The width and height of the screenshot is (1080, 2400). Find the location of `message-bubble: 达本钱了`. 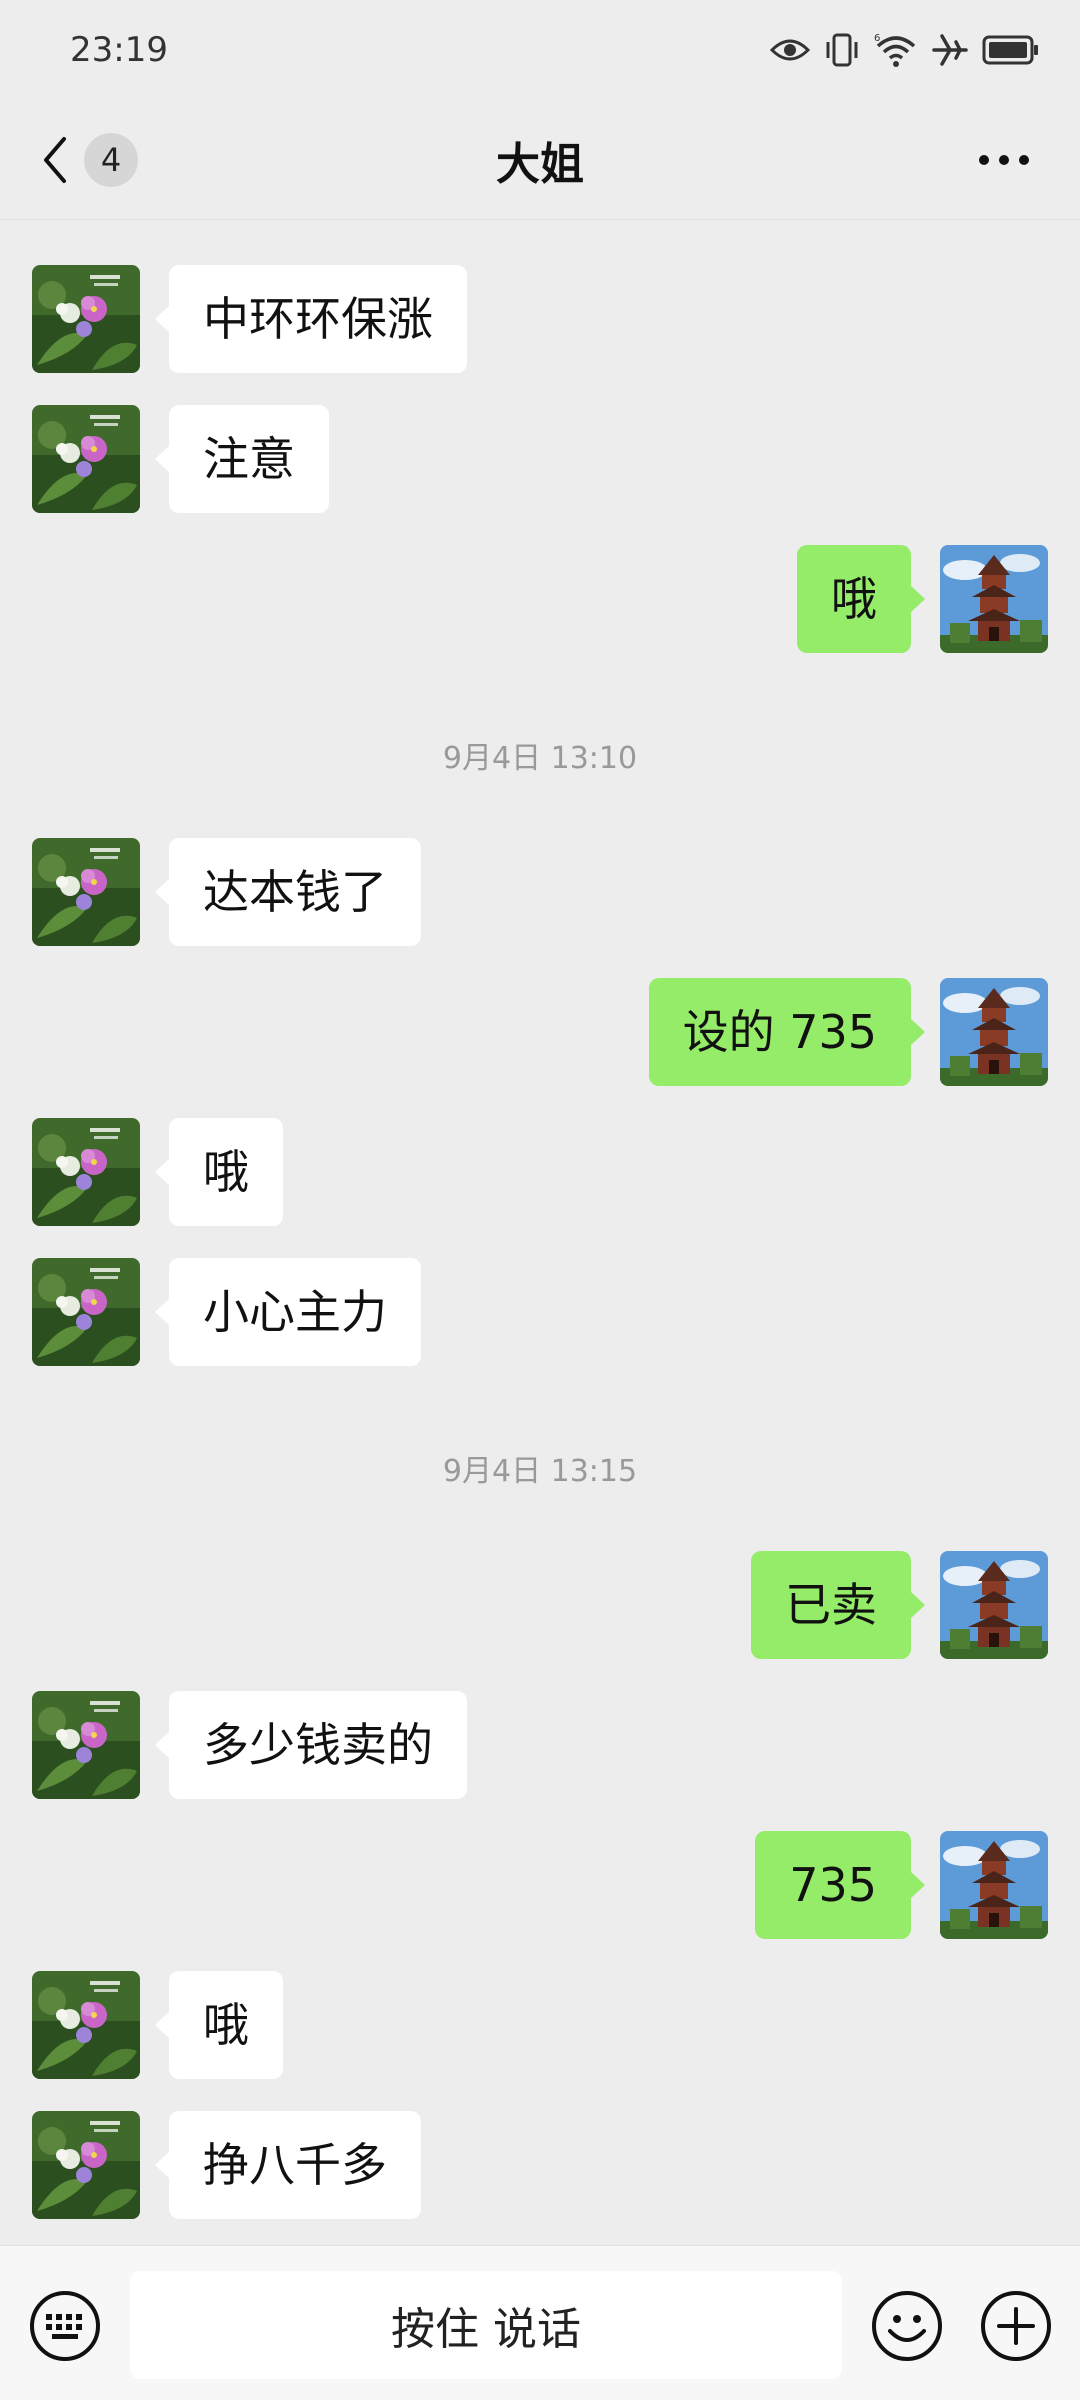

message-bubble: 达本钱了 is located at coordinates (288, 892).